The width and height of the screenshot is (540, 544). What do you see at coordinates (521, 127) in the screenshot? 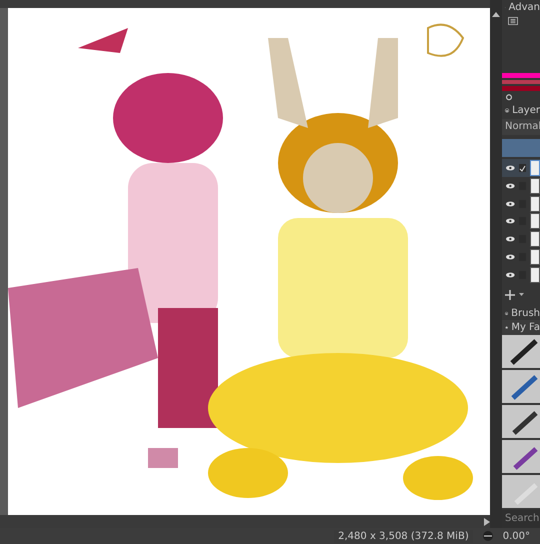
I see `blend-mode-dropdown: Normal` at bounding box center [521, 127].